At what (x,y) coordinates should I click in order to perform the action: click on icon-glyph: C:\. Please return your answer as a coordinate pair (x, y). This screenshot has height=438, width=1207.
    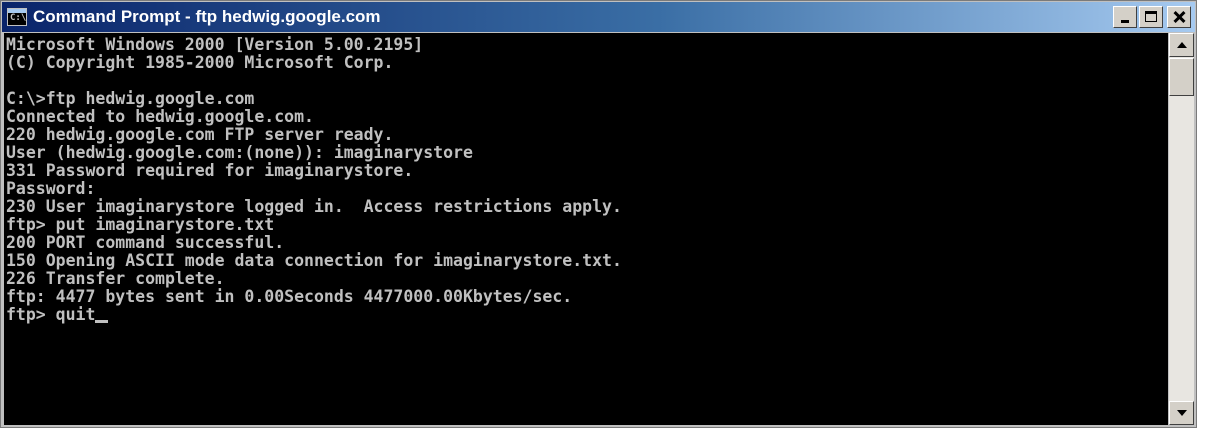
    Looking at the image, I should click on (18, 18).